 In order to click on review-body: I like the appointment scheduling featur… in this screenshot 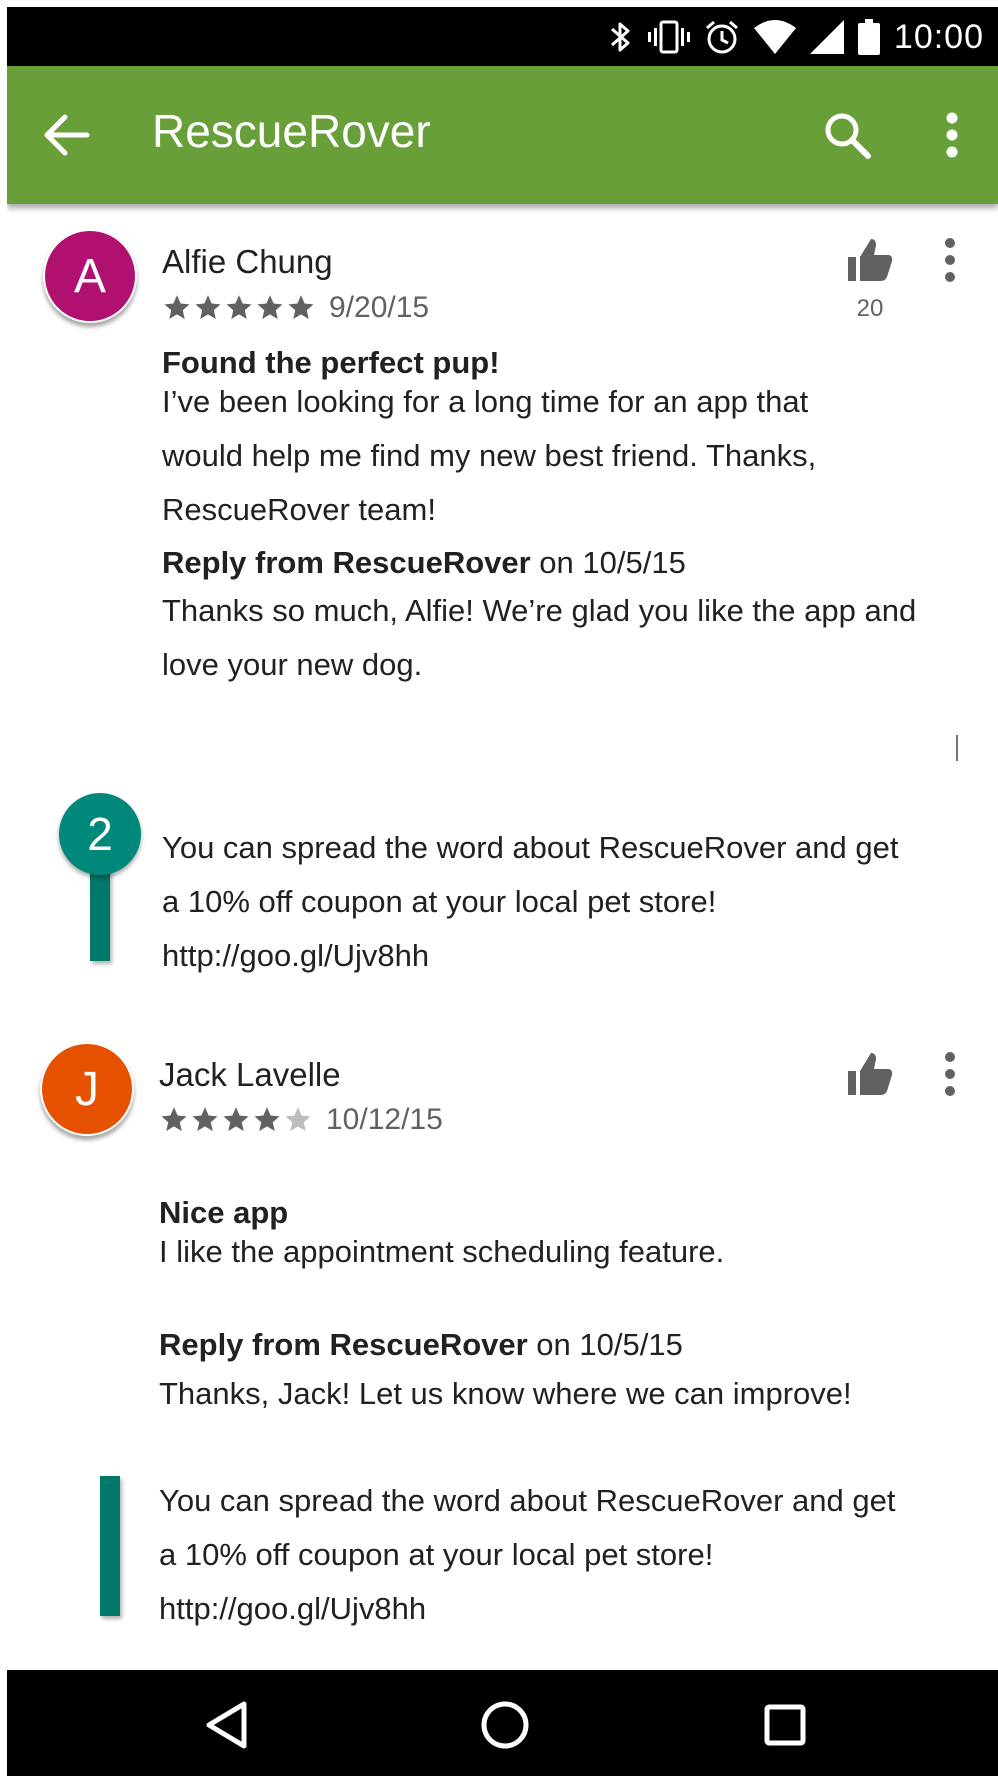, I will do `click(442, 1251)`.